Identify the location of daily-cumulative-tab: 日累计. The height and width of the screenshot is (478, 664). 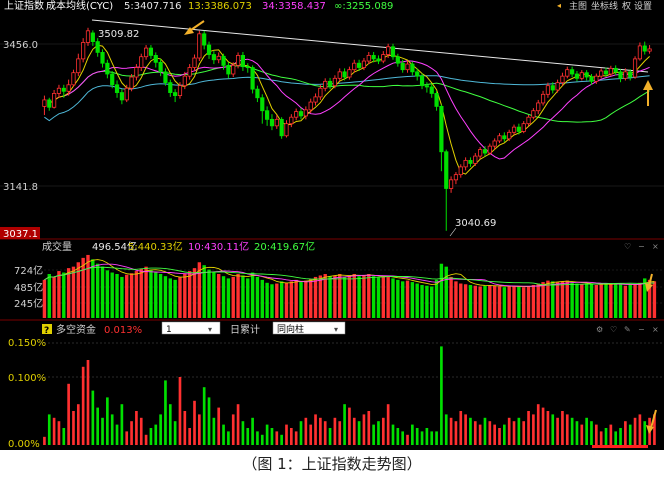
(245, 329).